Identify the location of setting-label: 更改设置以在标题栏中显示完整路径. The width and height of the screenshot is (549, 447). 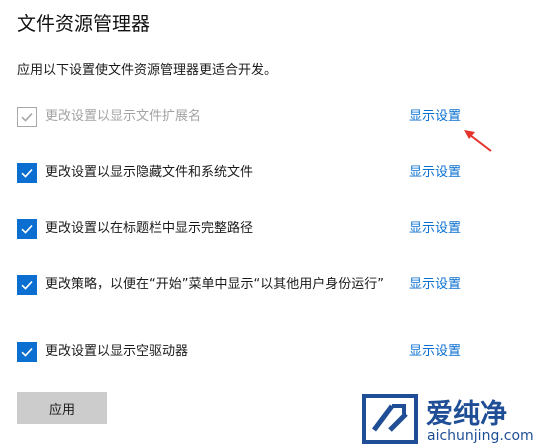
(149, 228).